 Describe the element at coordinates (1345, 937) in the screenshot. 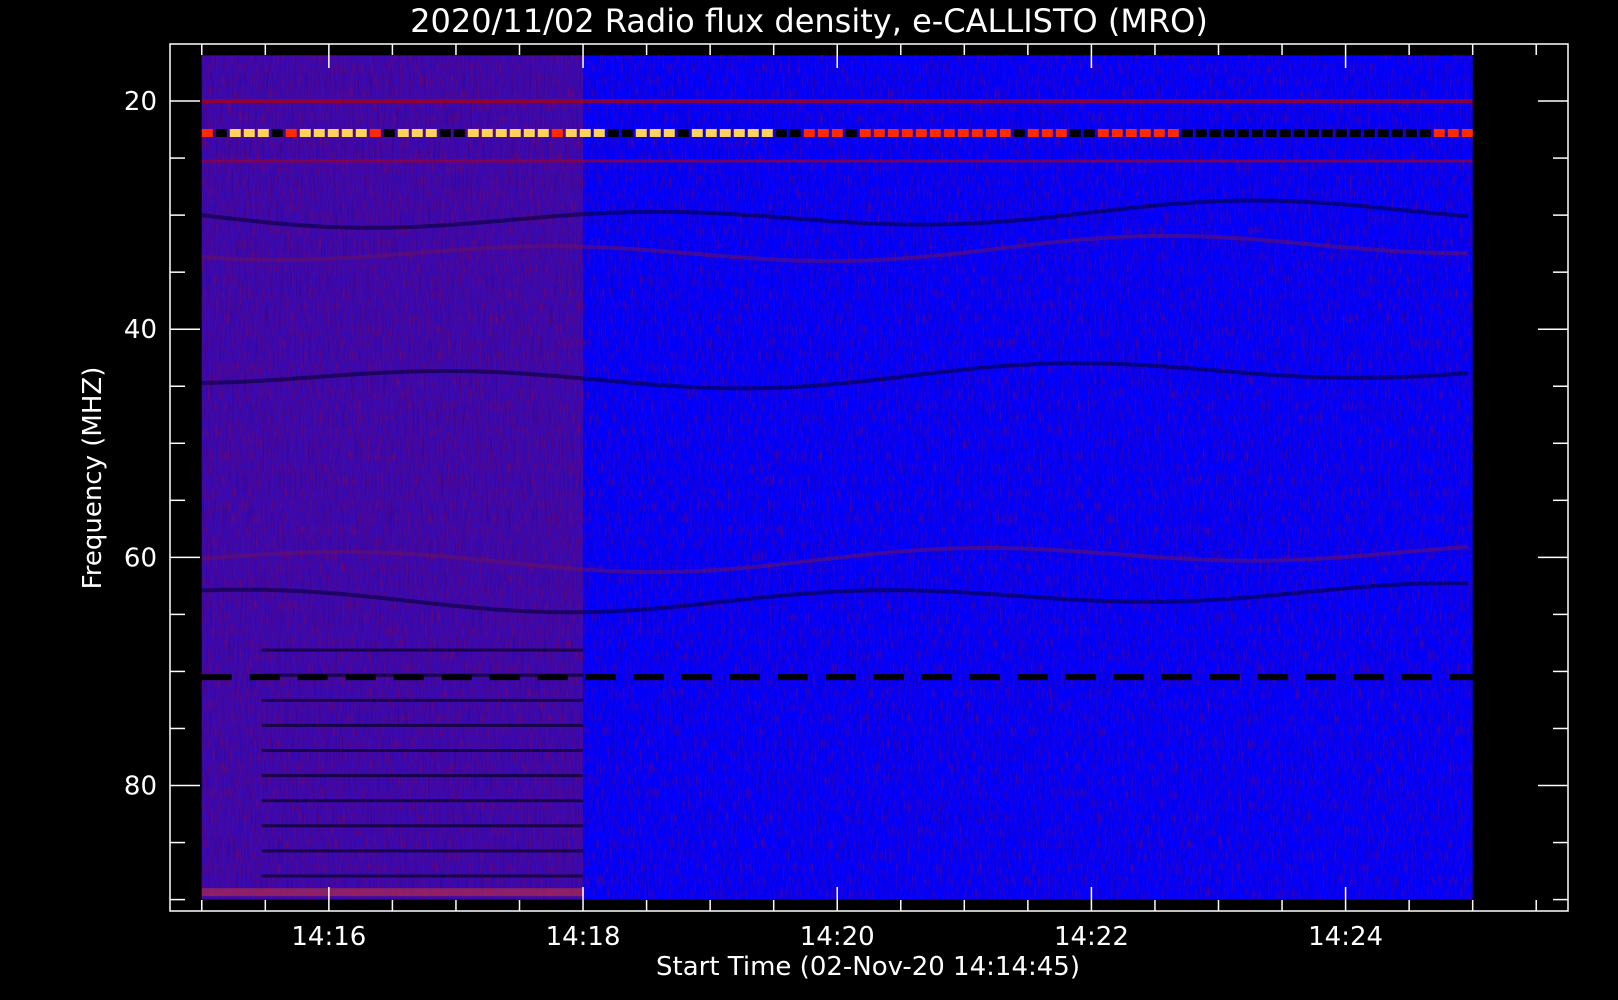

I see `x-tick-label: 14:24` at that location.